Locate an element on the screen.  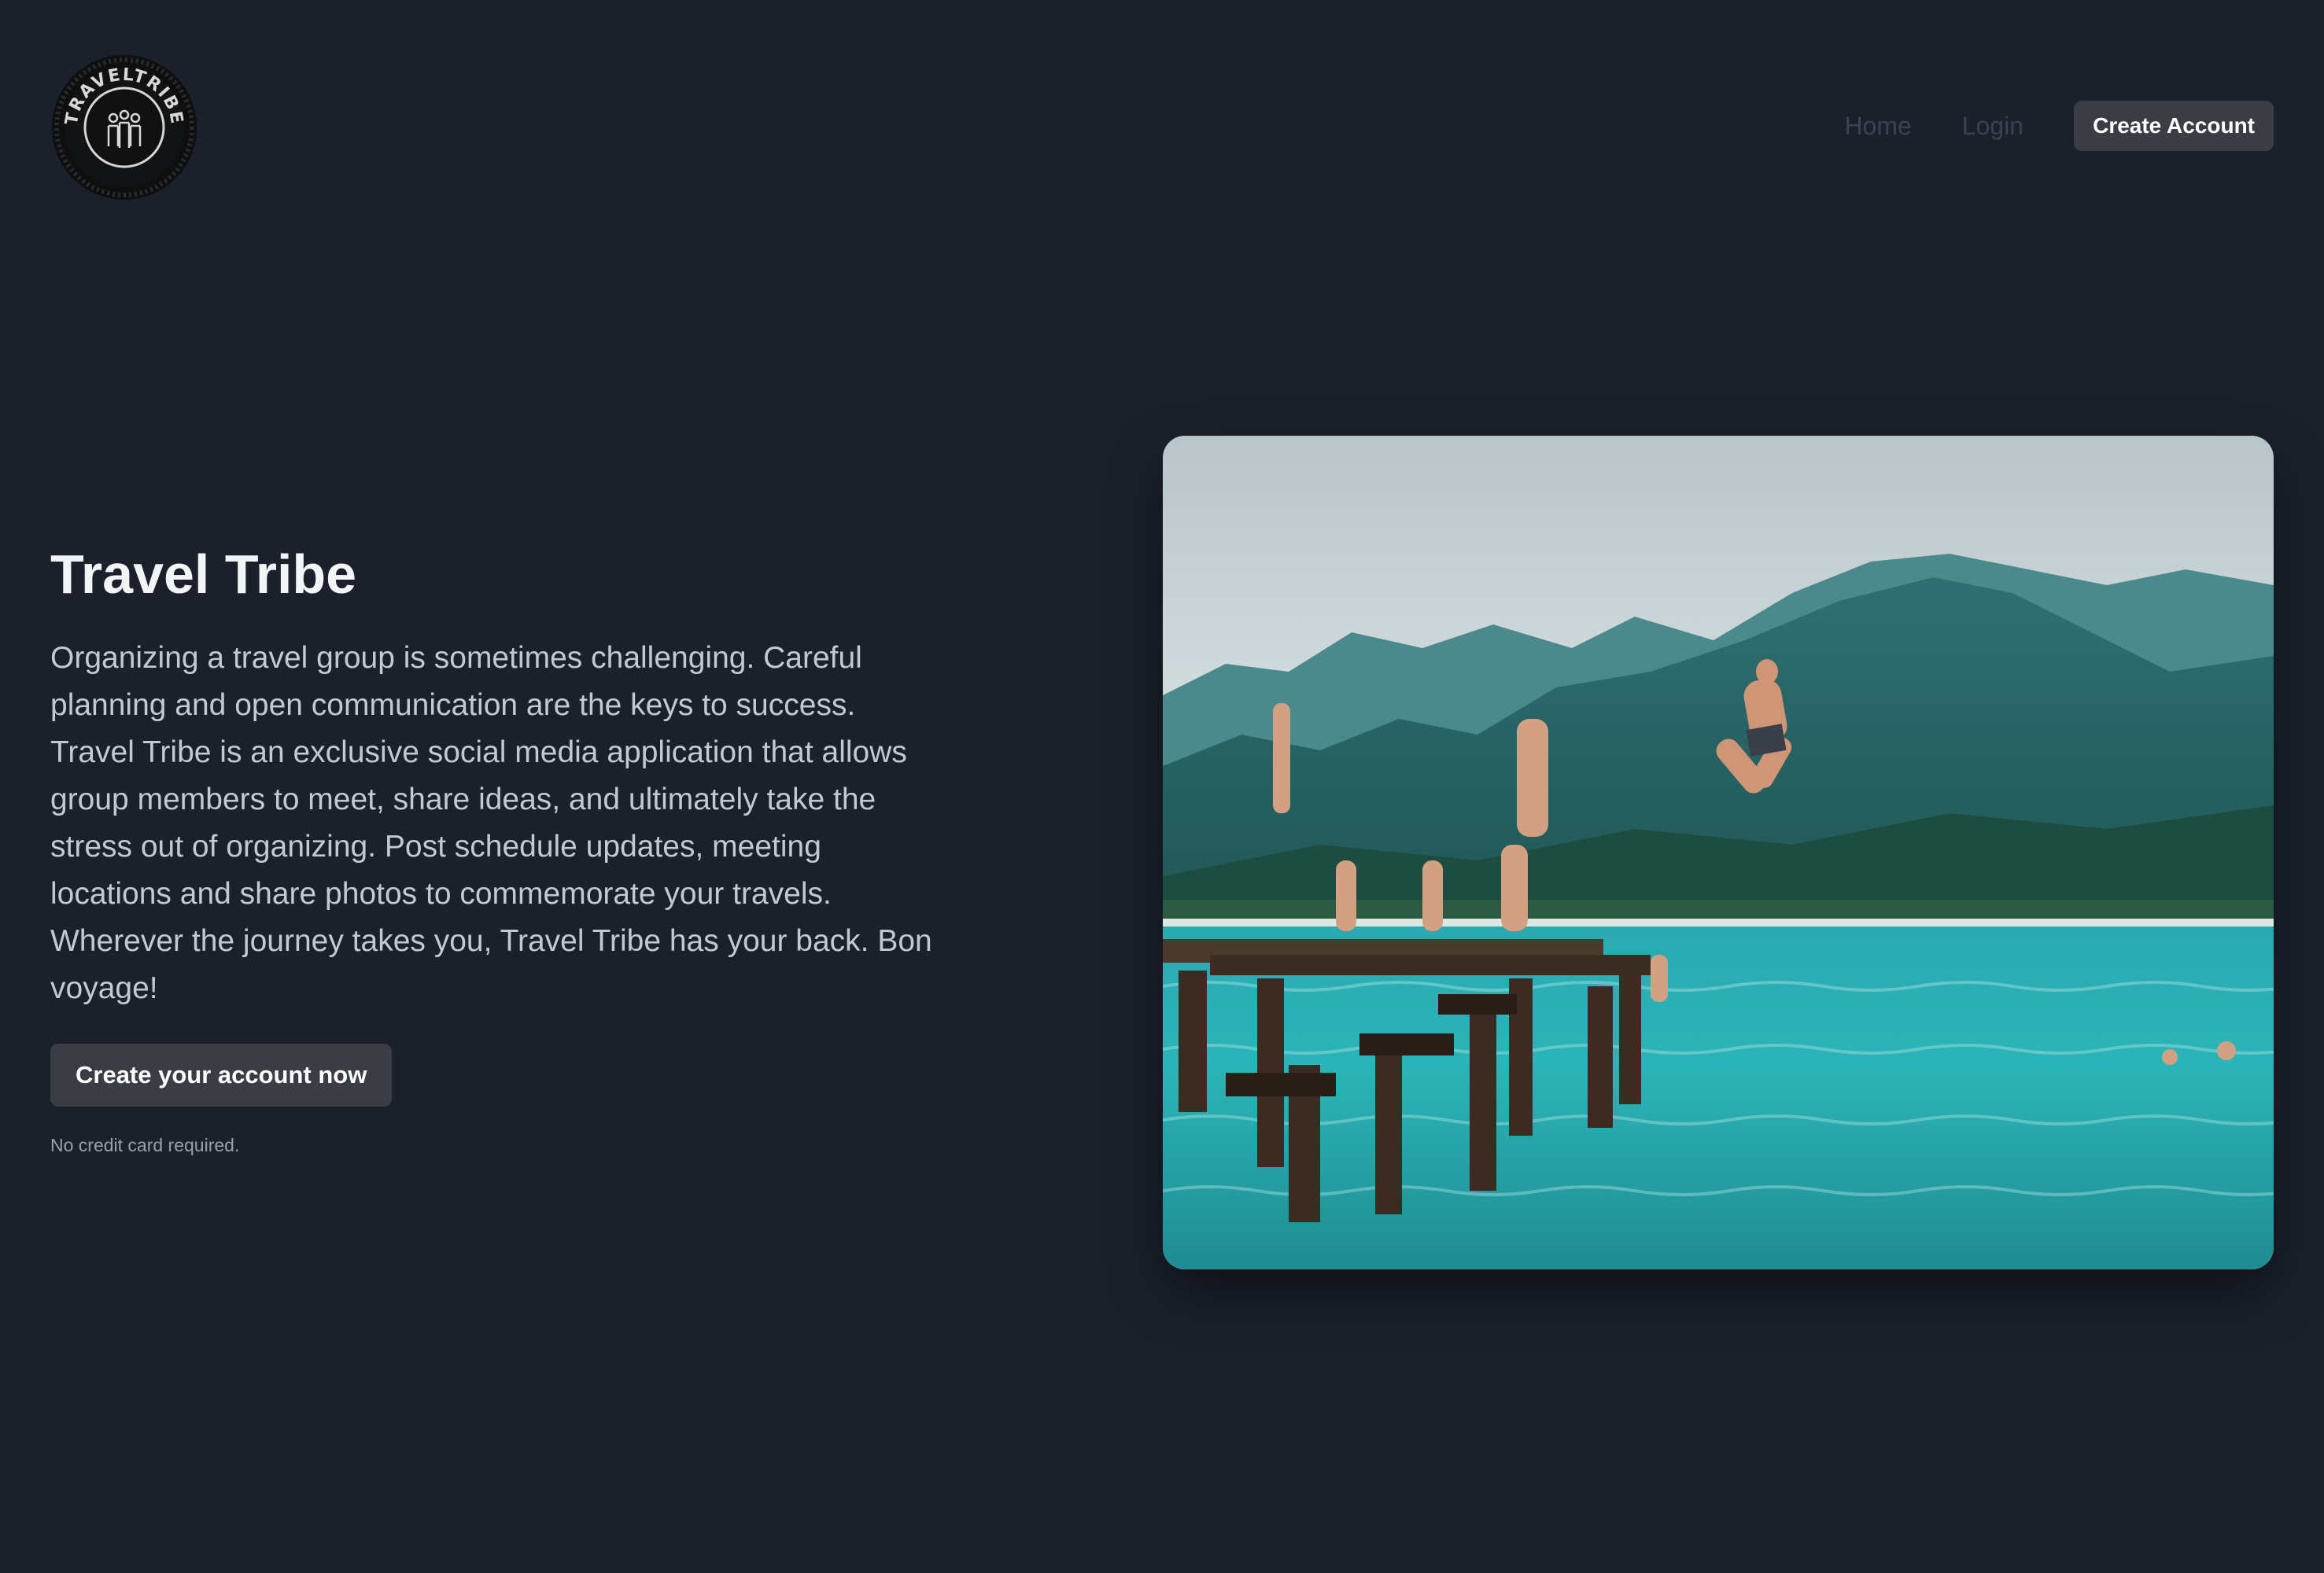
no-credit-card-note: No credit card required. is located at coordinates (145, 1145).